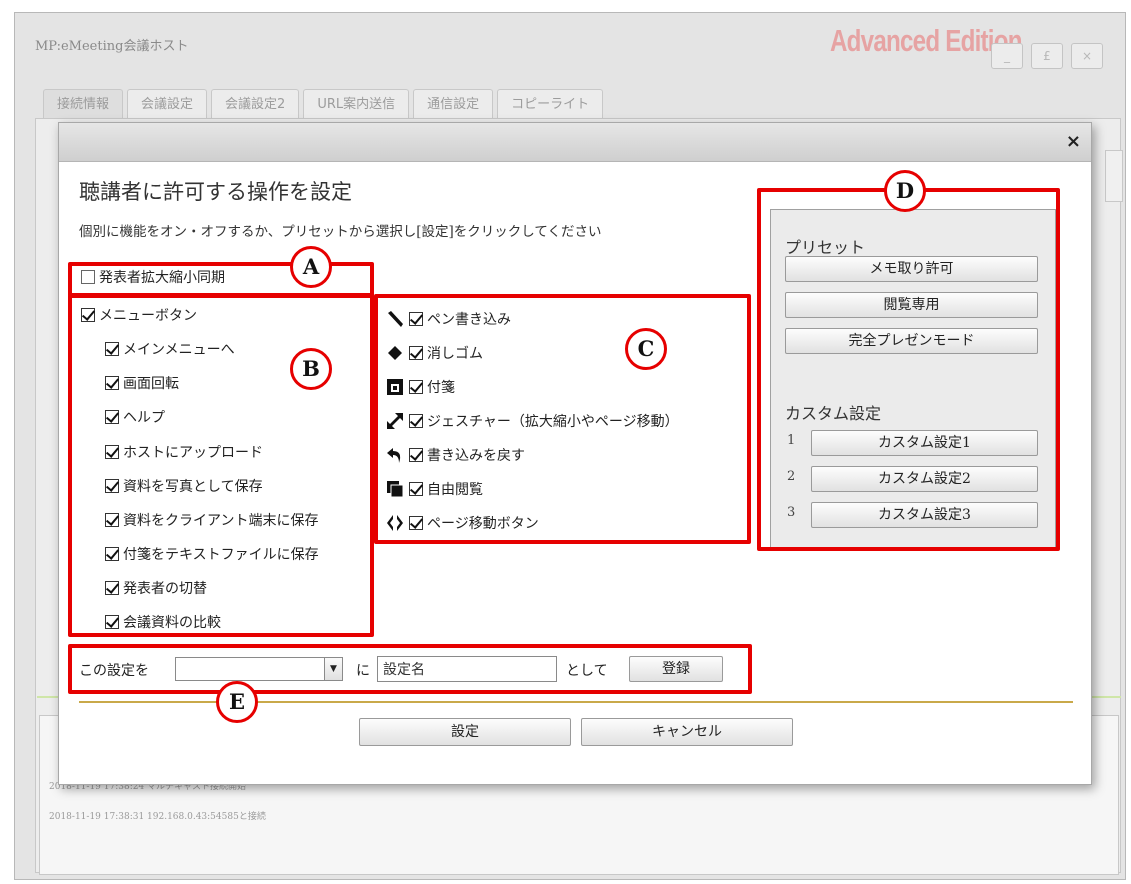 This screenshot has width=1131, height=884. Describe the element at coordinates (83, 104) in the screenshot. I see `tab-connection-info: 接続情報` at that location.